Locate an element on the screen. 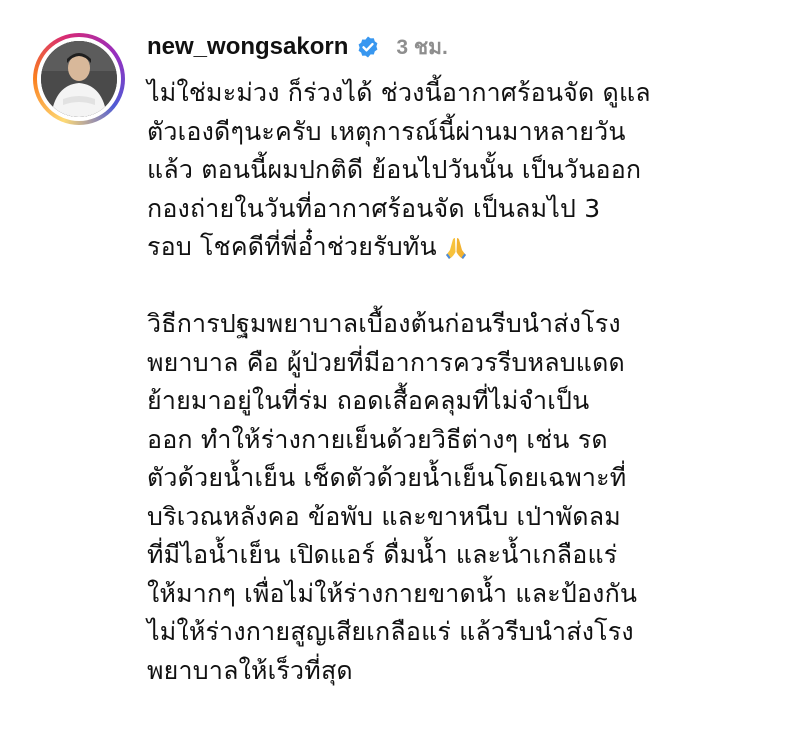  username: new_wongsakorn is located at coordinates (247, 47).